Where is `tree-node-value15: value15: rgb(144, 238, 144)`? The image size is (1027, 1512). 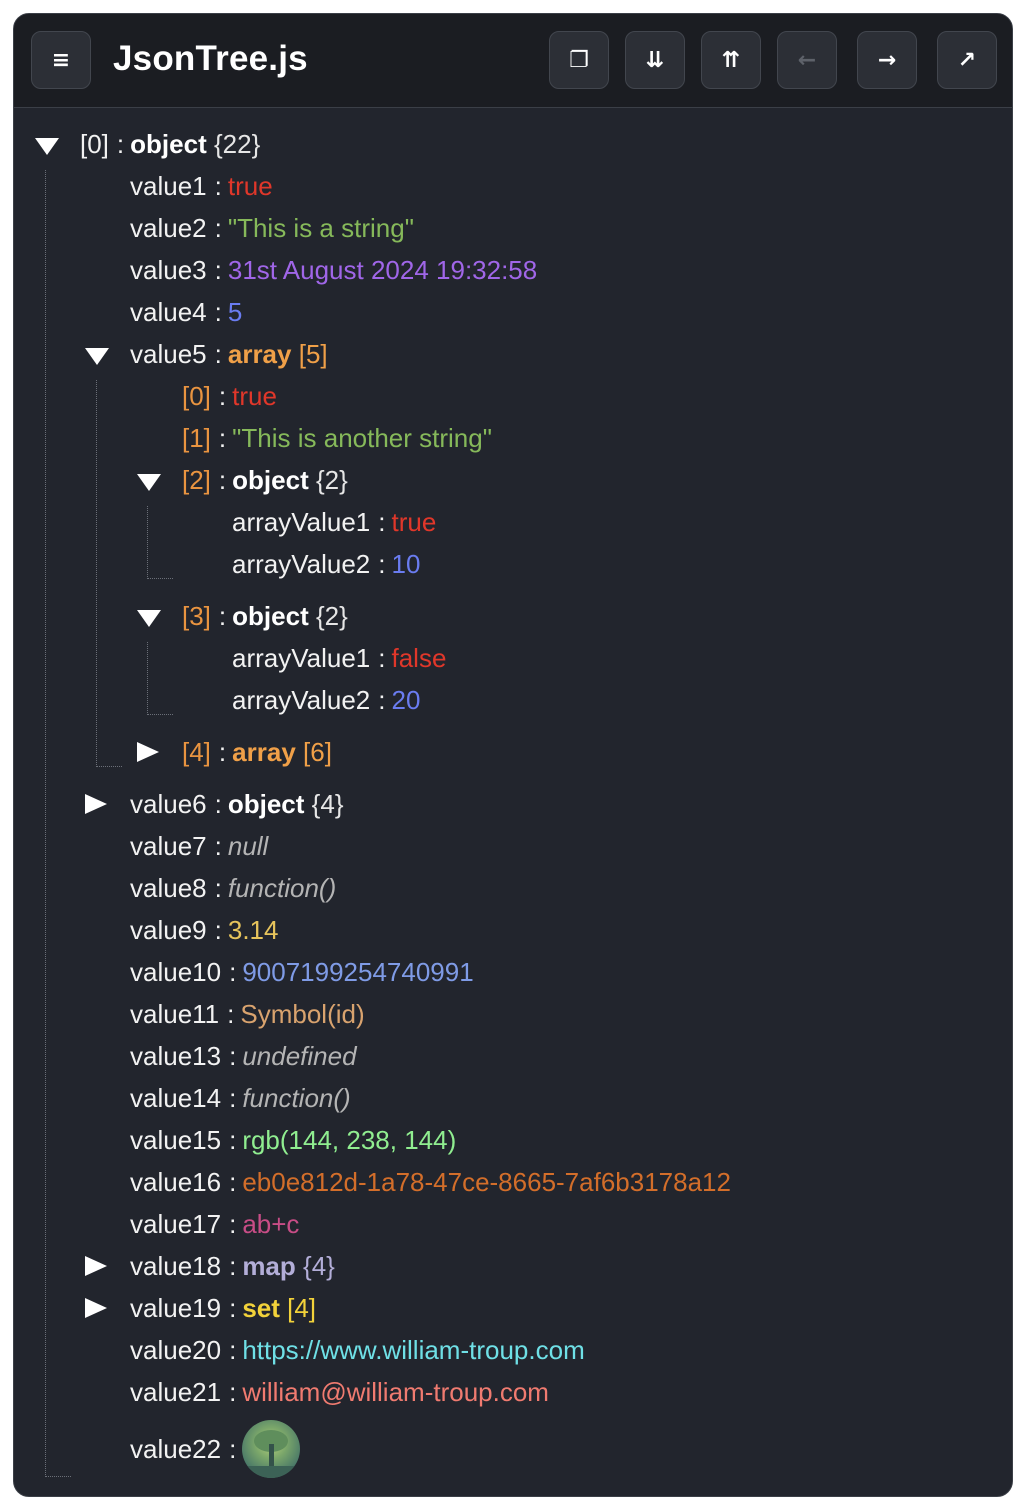 tree-node-value15: value15: rgb(144, 238, 144) is located at coordinates (293, 1140).